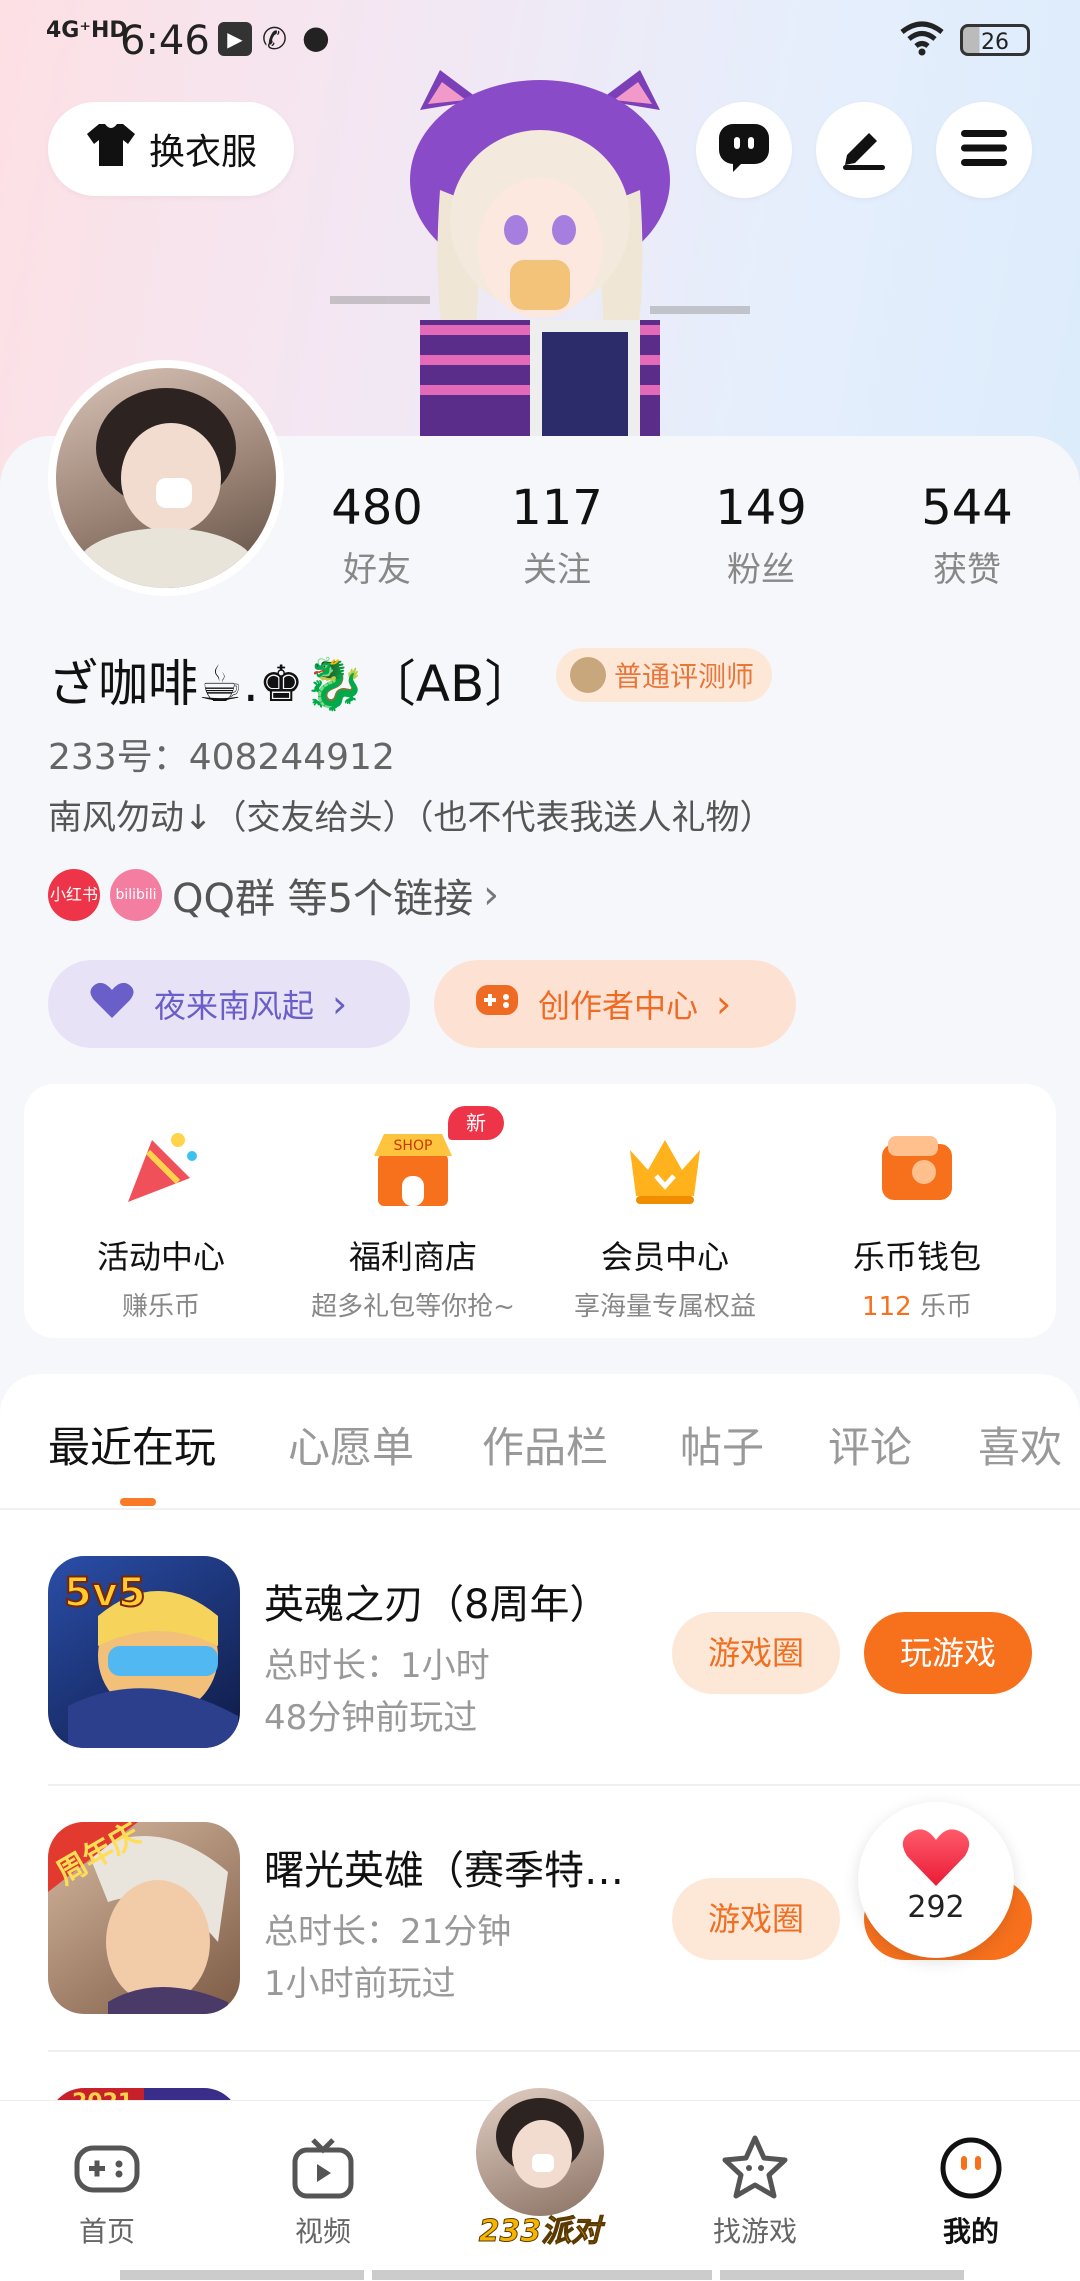  What do you see at coordinates (371, 1718) in the screenshot?
I see `game-last-played: 48分钟前玩过` at bounding box center [371, 1718].